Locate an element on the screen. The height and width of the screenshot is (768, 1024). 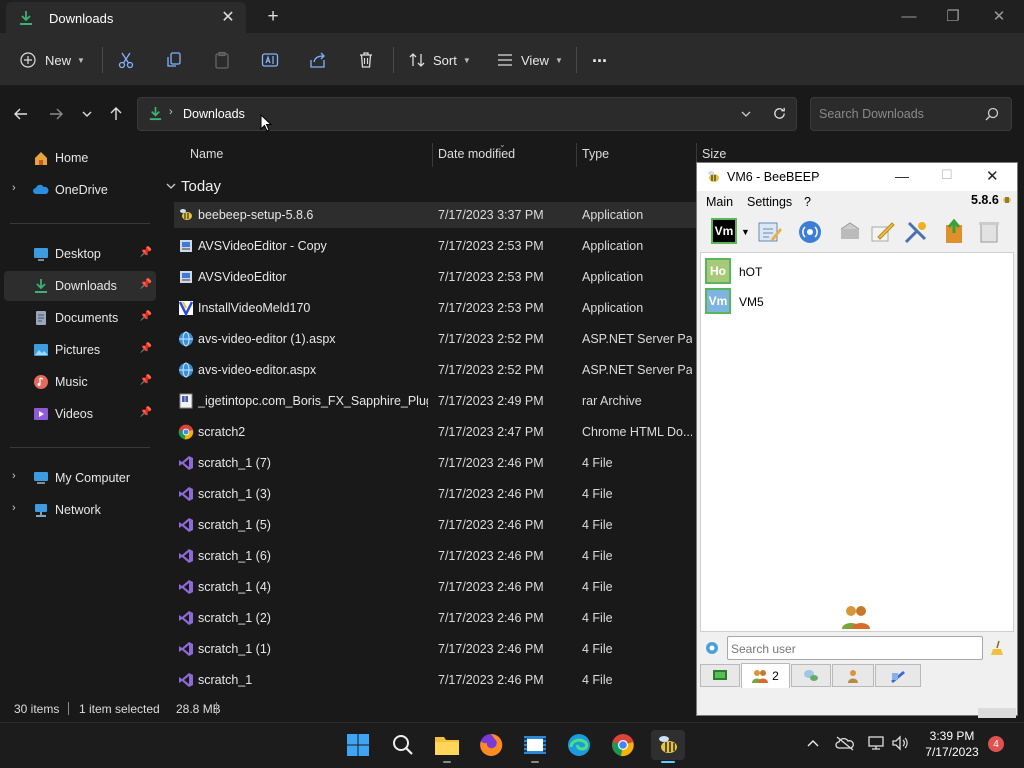
address-history-chevron-icon is located at coordinates (746, 115).